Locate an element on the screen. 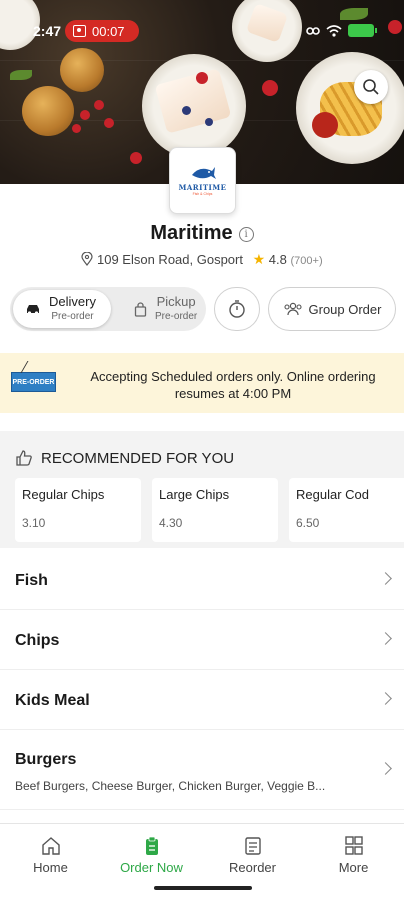 This screenshot has height=900, width=404. recommended-title: RECOMMENDED FOR YOU is located at coordinates (138, 458).